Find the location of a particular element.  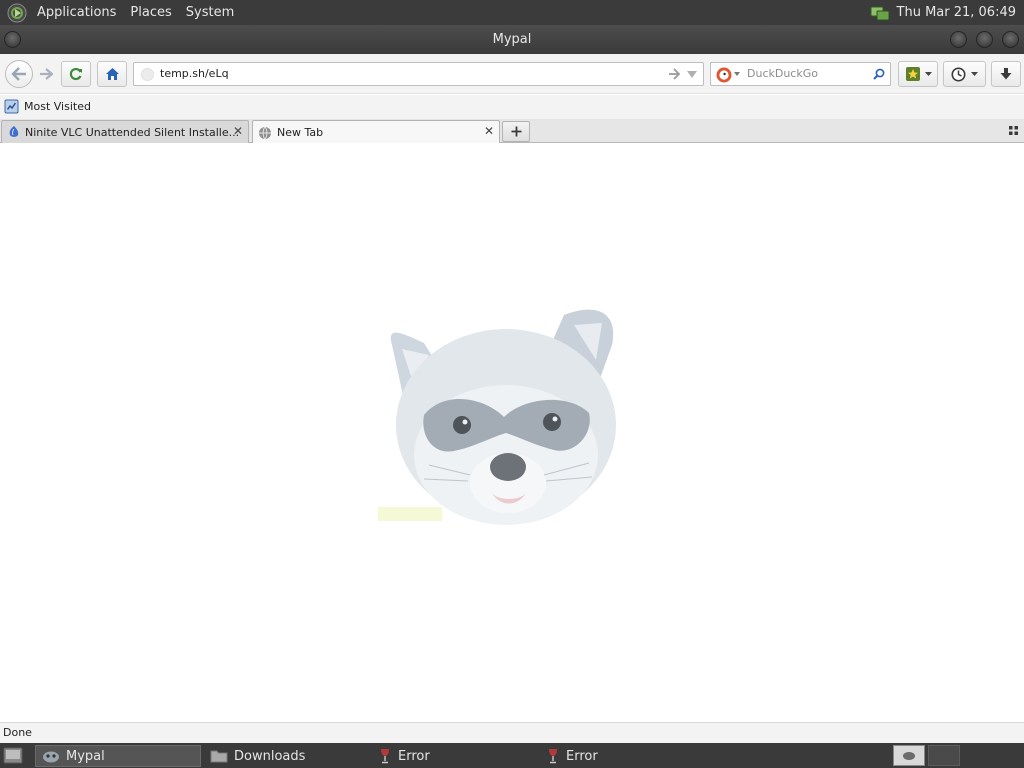

workspace-window-icon is located at coordinates (909, 756).